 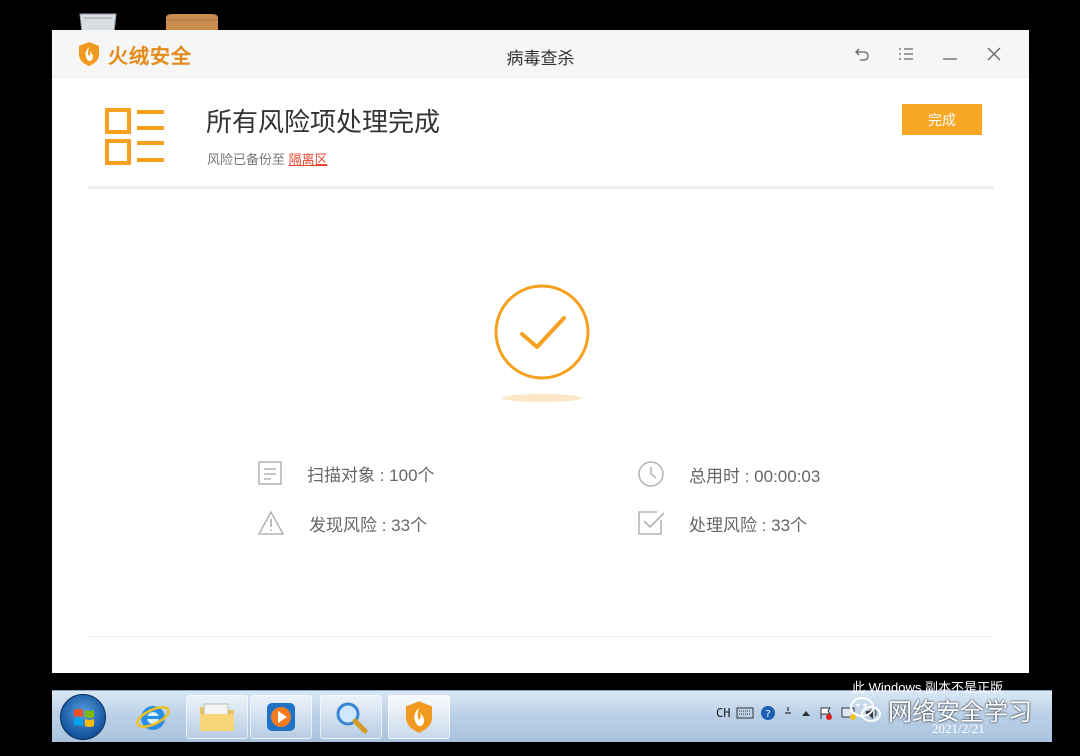 I want to click on internet-explorer-icon, so click(x=153, y=718).